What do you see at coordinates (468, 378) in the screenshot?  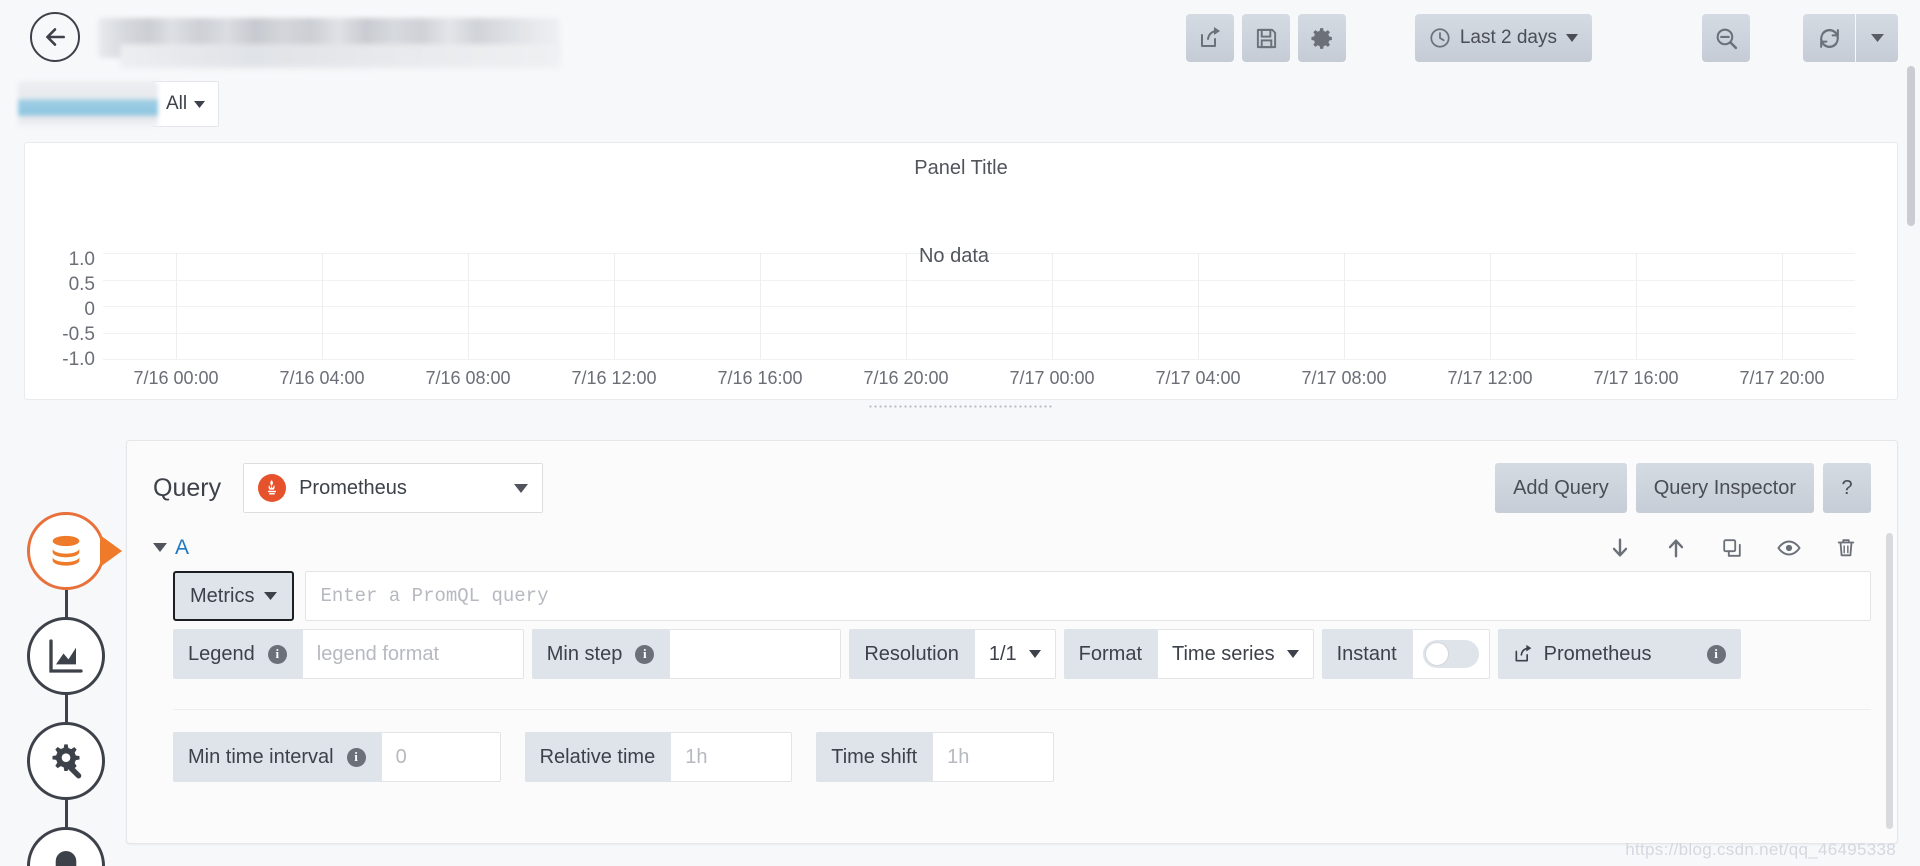 I see `x-tick: 7/16 08:00` at bounding box center [468, 378].